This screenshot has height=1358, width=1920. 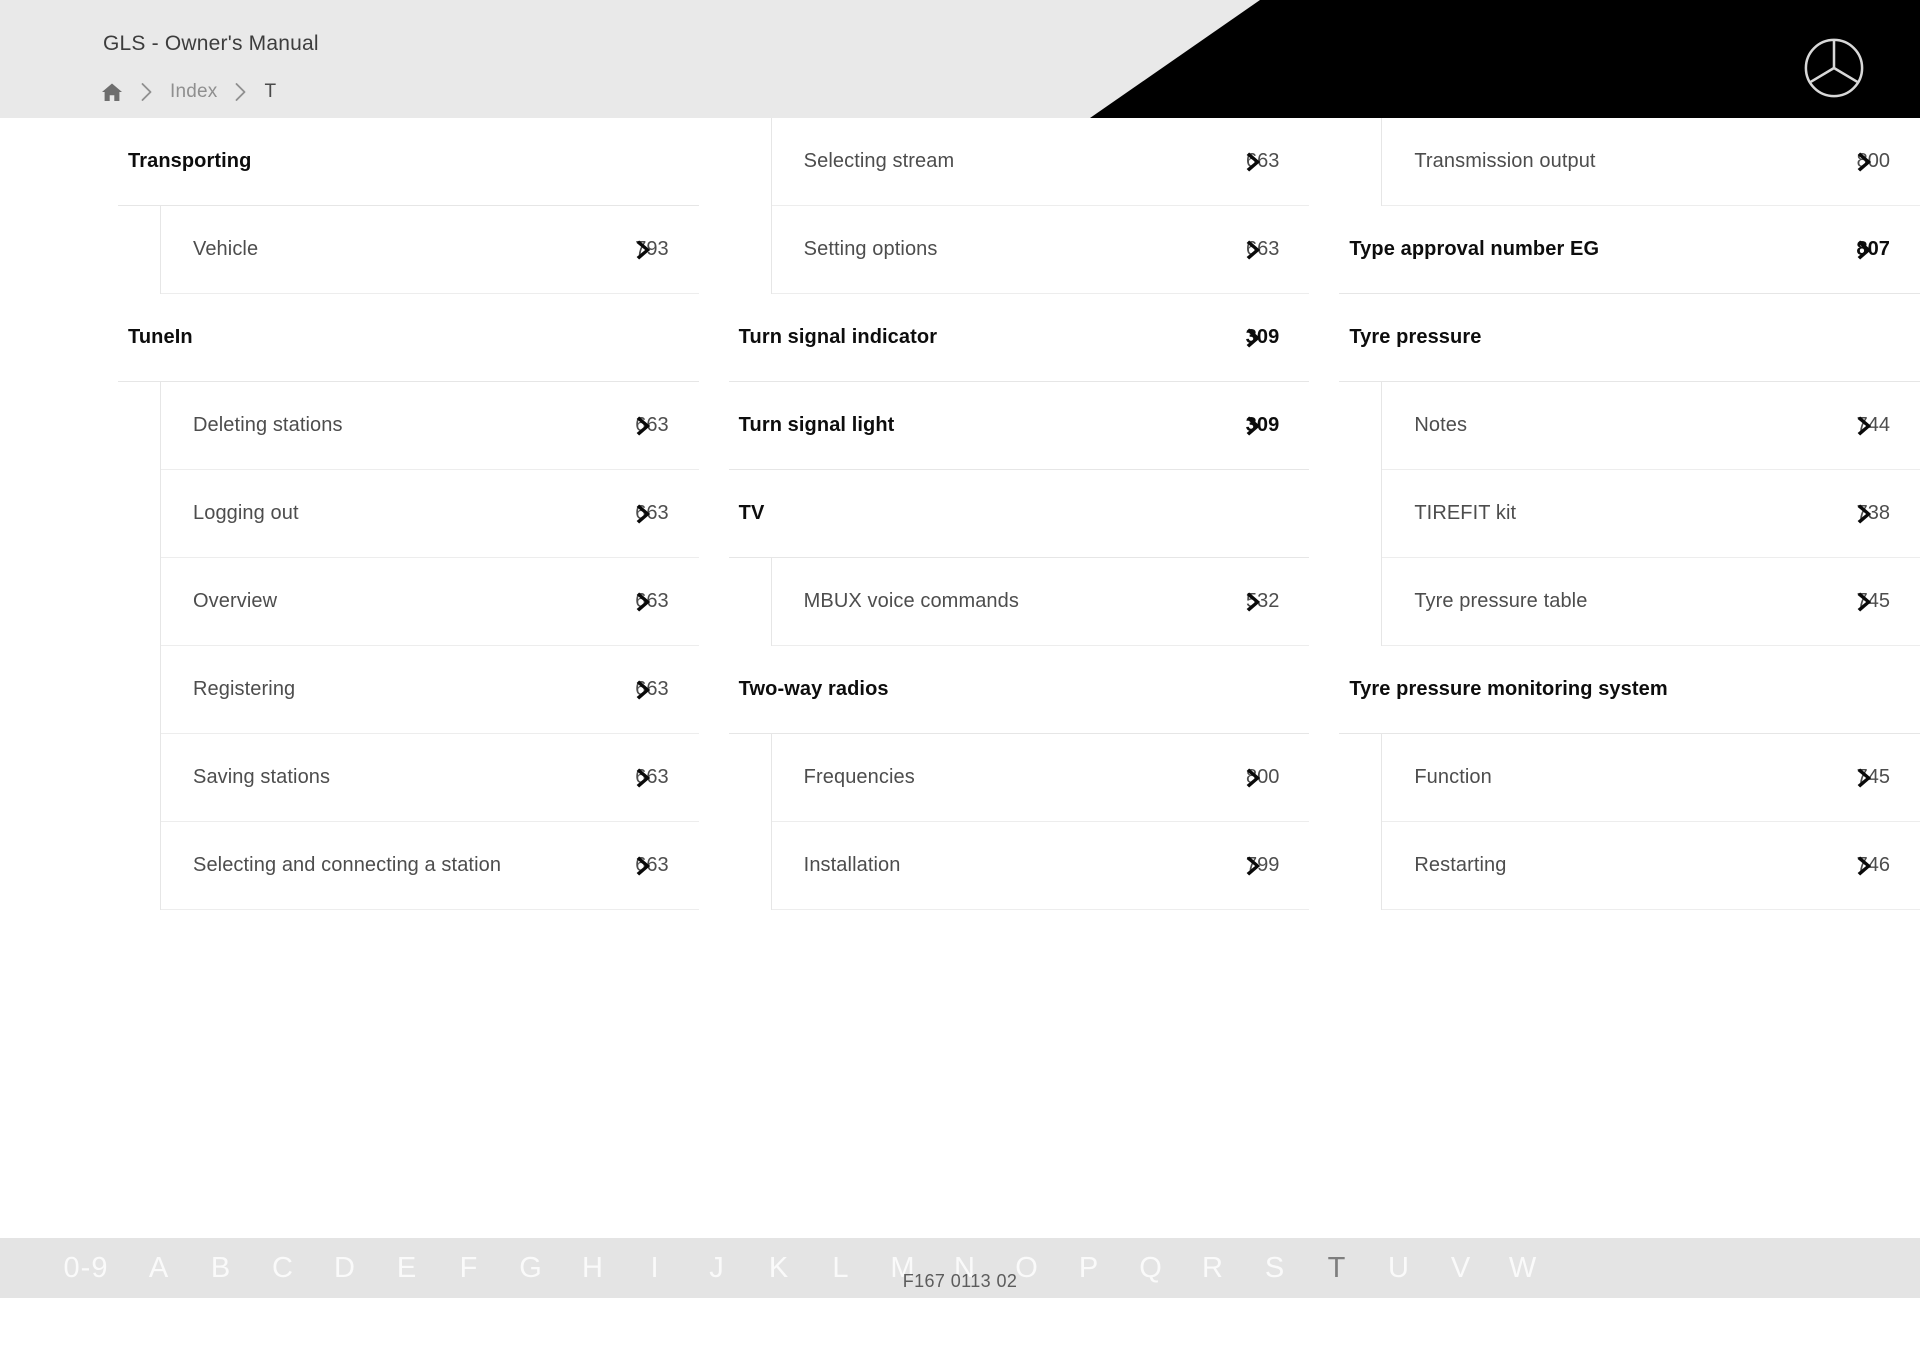 What do you see at coordinates (911, 601) in the screenshot?
I see `index-entry-label: MBUX voice commands` at bounding box center [911, 601].